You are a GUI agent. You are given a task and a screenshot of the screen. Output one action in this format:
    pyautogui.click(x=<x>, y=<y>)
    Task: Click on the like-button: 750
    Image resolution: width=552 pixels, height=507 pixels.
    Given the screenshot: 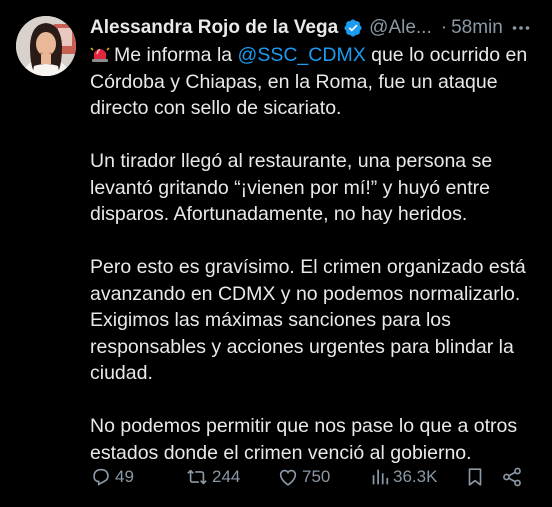 What is the action you would take?
    pyautogui.click(x=303, y=477)
    